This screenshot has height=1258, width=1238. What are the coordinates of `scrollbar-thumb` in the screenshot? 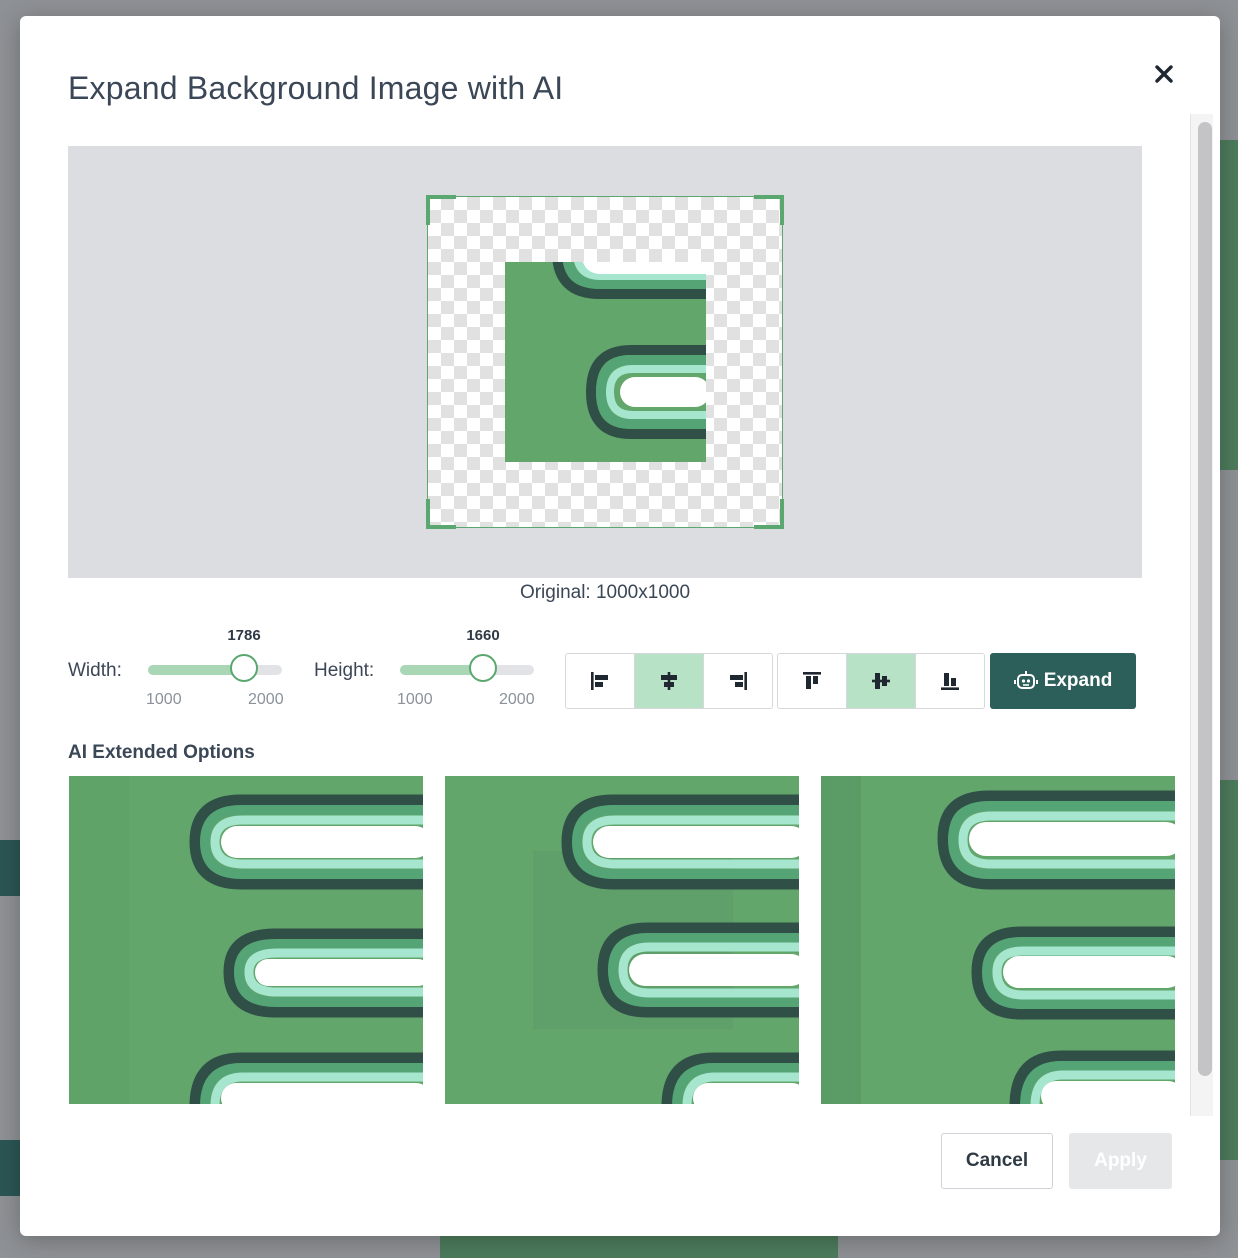 It's located at (1205, 599).